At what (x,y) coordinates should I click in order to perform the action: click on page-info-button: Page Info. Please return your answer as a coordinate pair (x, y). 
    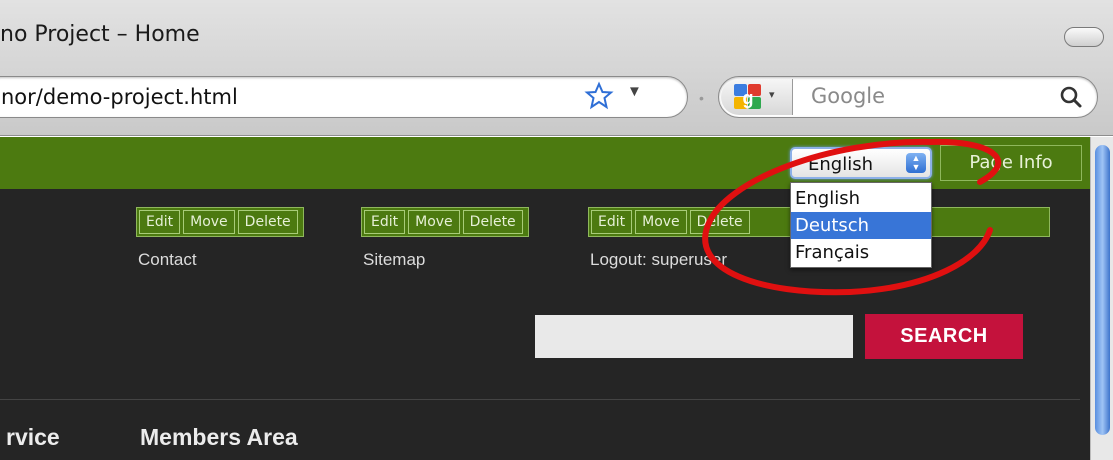
    Looking at the image, I should click on (1011, 163).